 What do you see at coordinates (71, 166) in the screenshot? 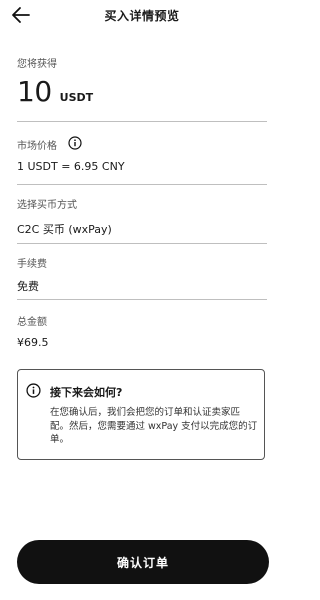
I see `market-price-value: 1 USDT = 6.95 CNY` at bounding box center [71, 166].